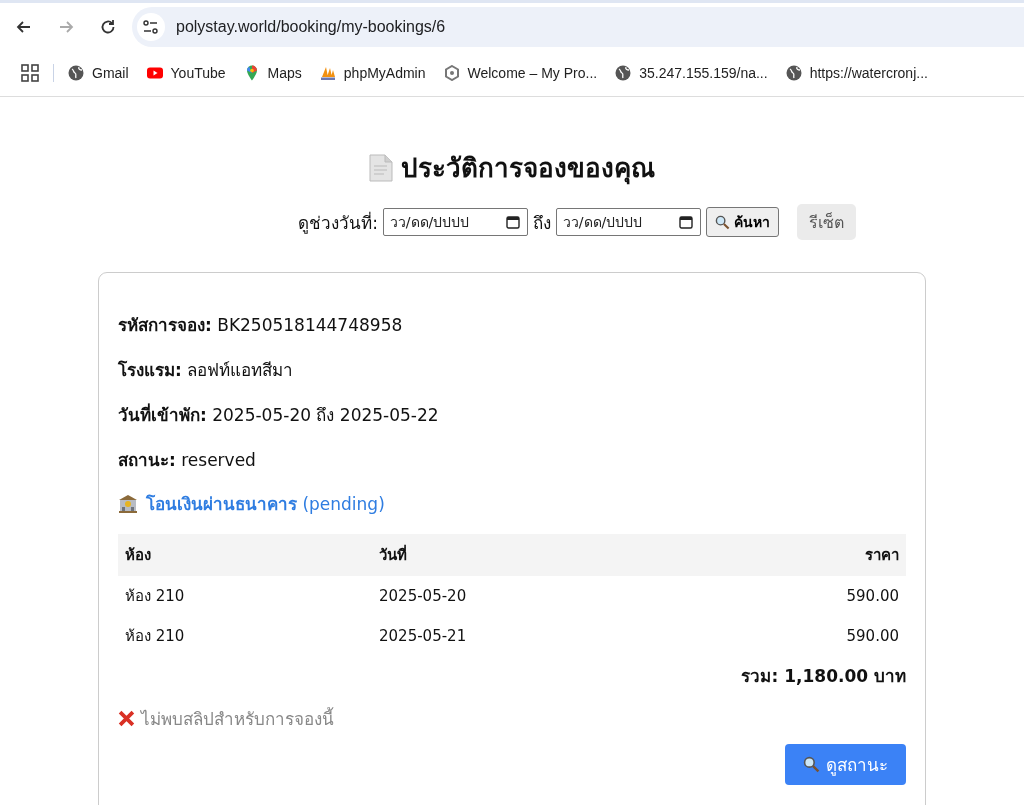  Describe the element at coordinates (30, 73) in the screenshot. I see `apps-grid-icon` at that location.